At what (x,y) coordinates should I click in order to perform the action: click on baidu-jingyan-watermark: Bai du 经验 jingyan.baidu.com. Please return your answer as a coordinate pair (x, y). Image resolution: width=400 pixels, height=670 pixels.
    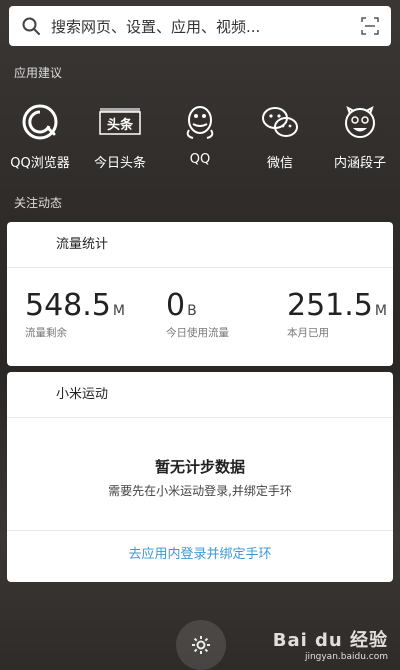
    Looking at the image, I should click on (330, 644).